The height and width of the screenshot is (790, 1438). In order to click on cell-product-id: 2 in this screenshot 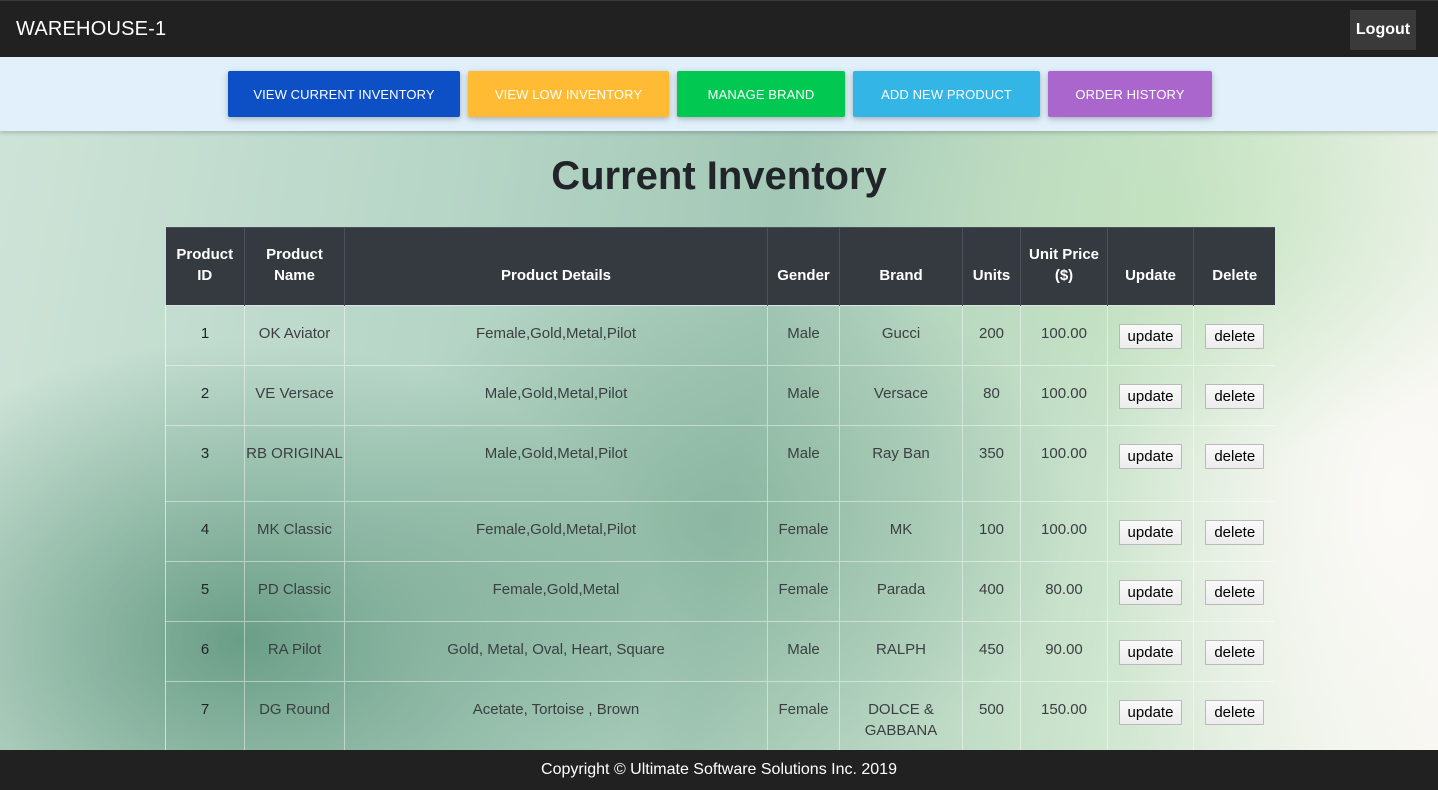, I will do `click(205, 395)`.